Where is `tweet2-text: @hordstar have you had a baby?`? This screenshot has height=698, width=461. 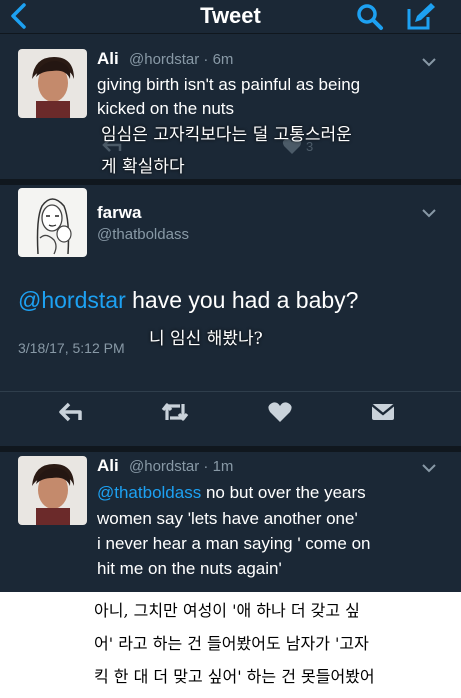
tweet2-text: @hordstar have you had a baby? is located at coordinates (188, 300).